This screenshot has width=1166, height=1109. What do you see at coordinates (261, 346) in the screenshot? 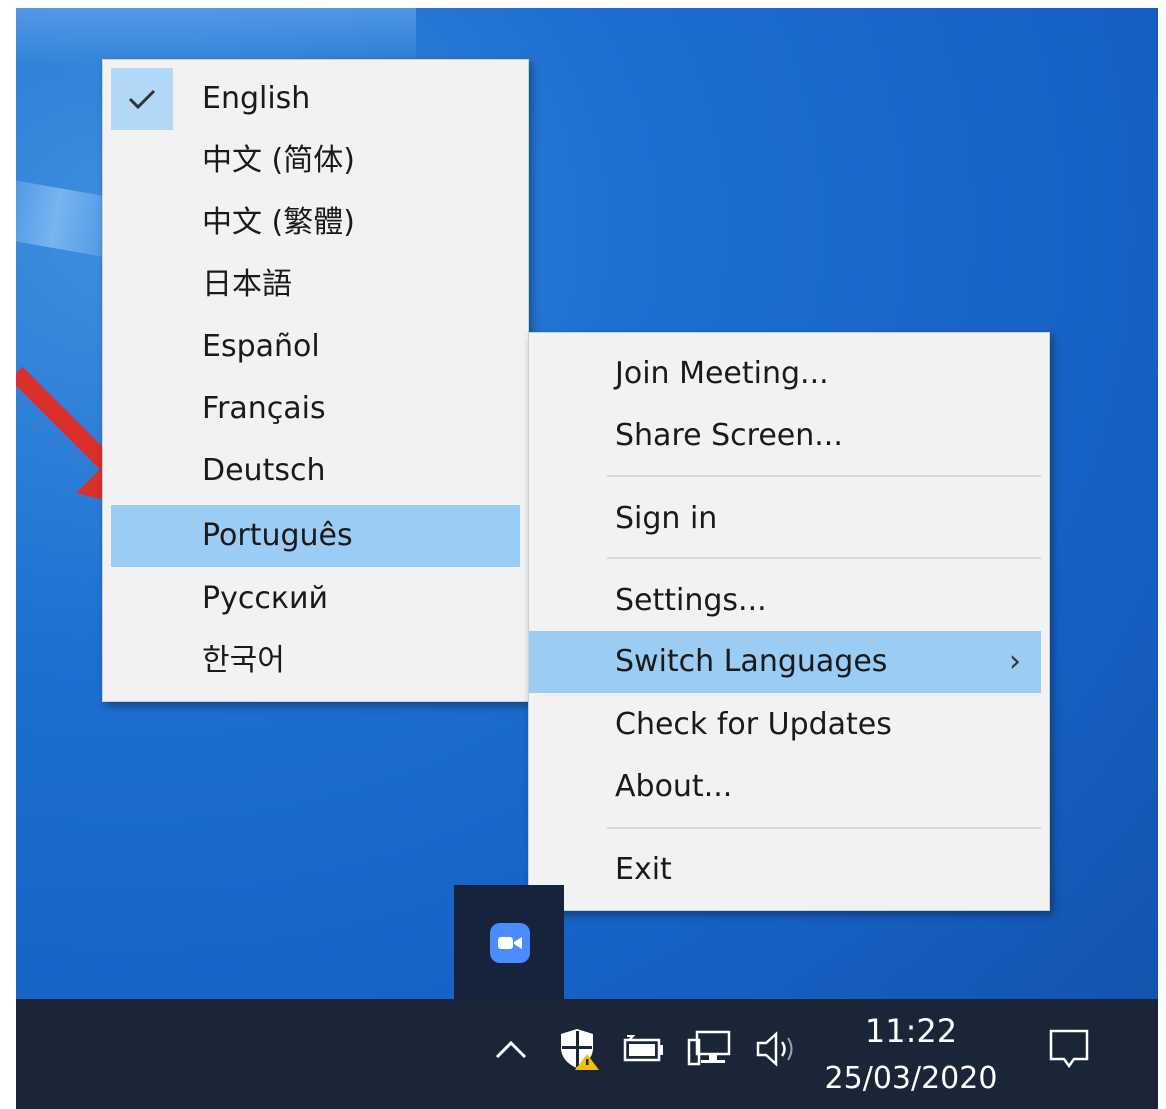
I see `language-label: Español` at bounding box center [261, 346].